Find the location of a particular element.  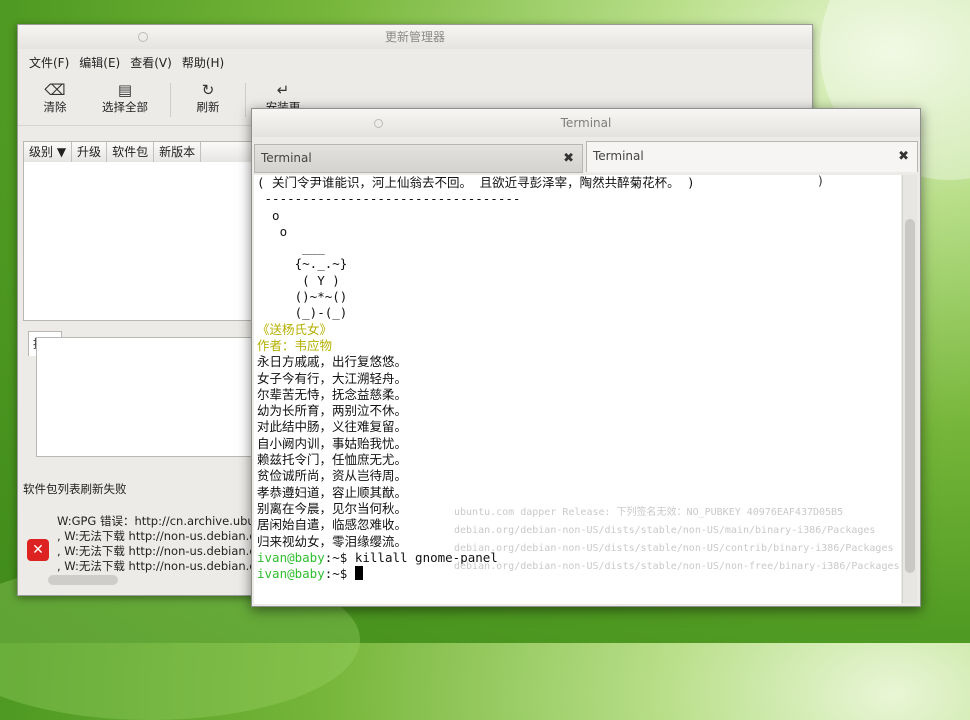

column-package: 软件包 is located at coordinates (131, 152).